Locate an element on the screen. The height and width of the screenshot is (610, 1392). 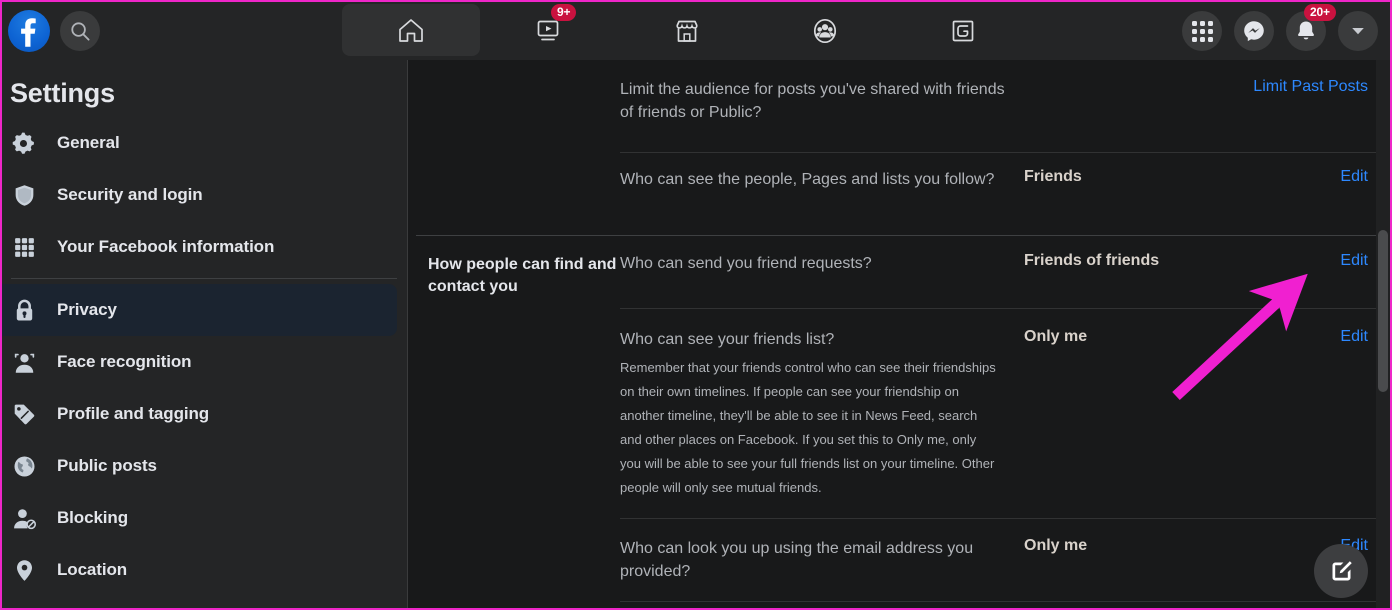
sidebar-item-public-posts: Public posts is located at coordinates (199, 466).